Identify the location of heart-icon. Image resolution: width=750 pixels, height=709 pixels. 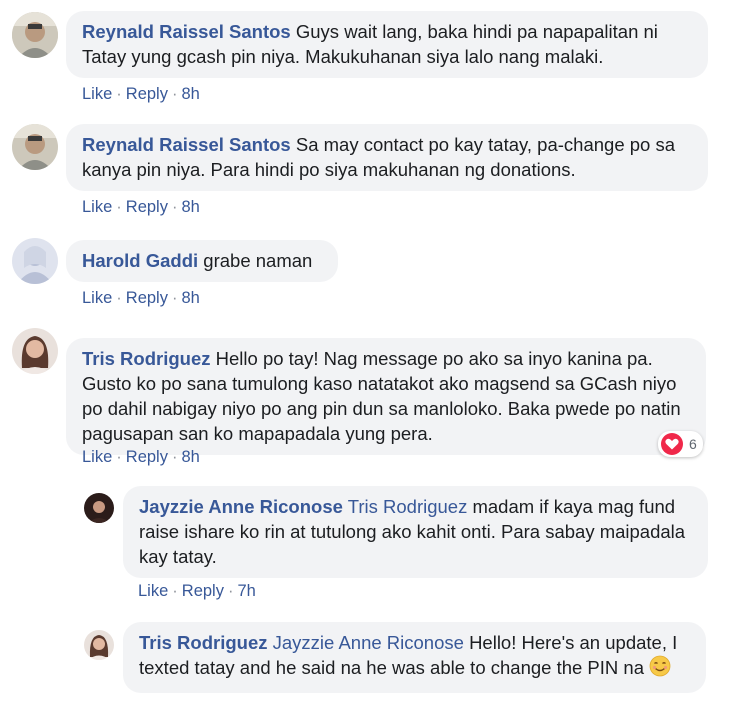
(672, 444).